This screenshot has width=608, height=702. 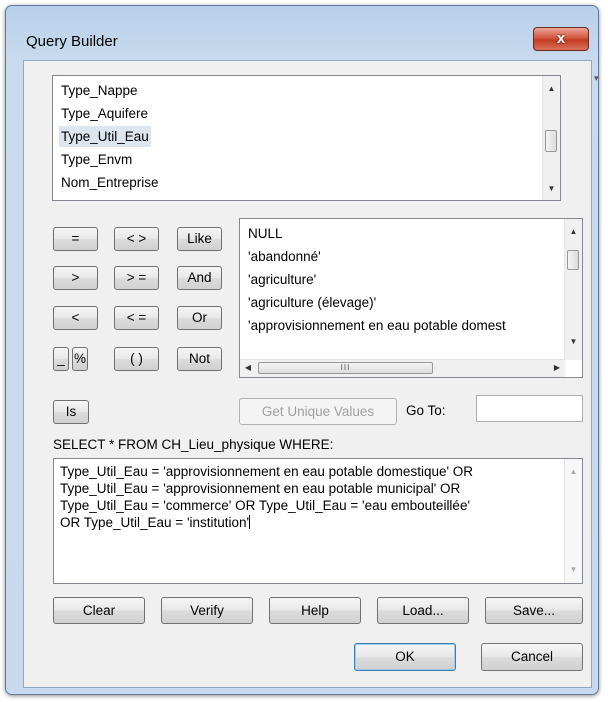 What do you see at coordinates (199, 318) in the screenshot?
I see `or-button: Or` at bounding box center [199, 318].